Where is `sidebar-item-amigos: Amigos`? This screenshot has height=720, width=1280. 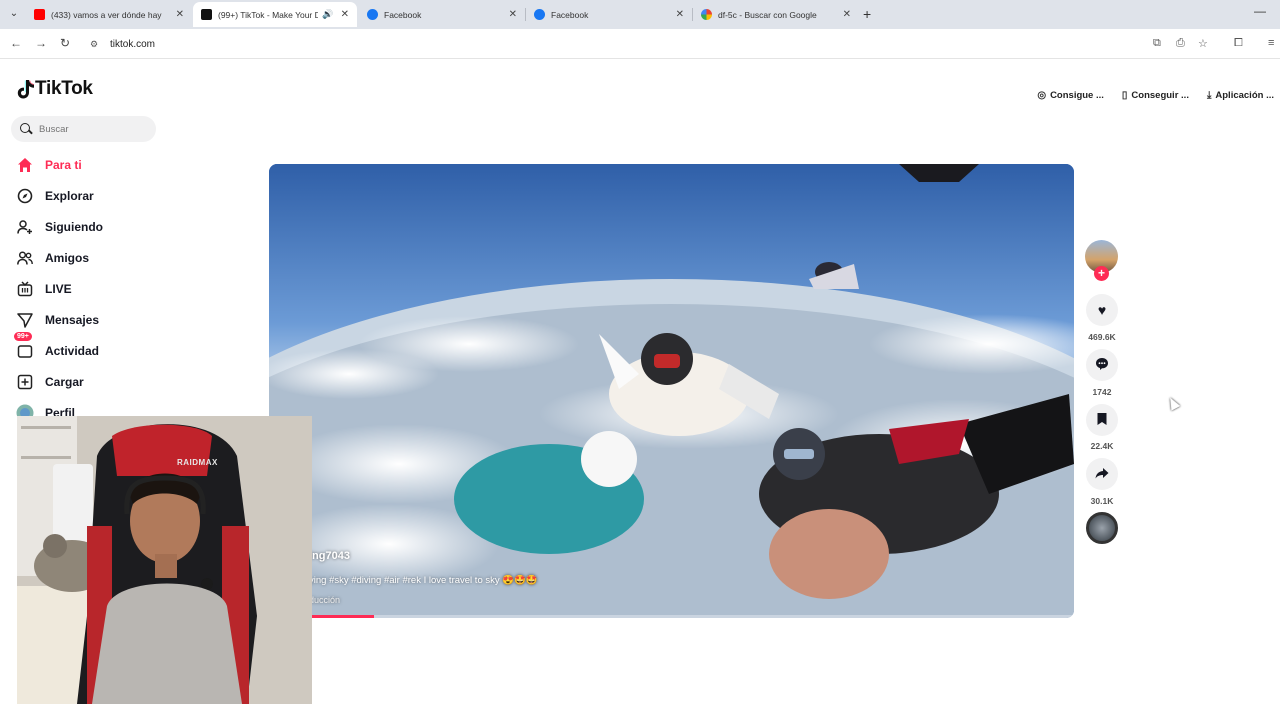 sidebar-item-amigos: Amigos is located at coordinates (116, 258).